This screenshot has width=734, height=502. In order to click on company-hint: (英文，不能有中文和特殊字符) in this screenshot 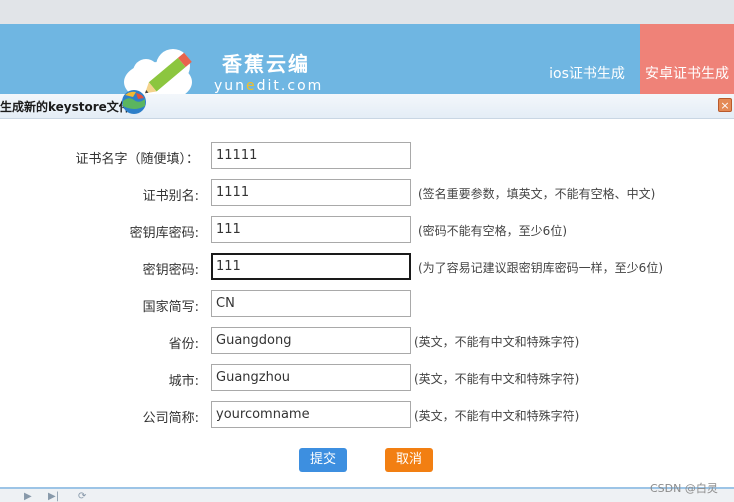, I will do `click(497, 416)`.